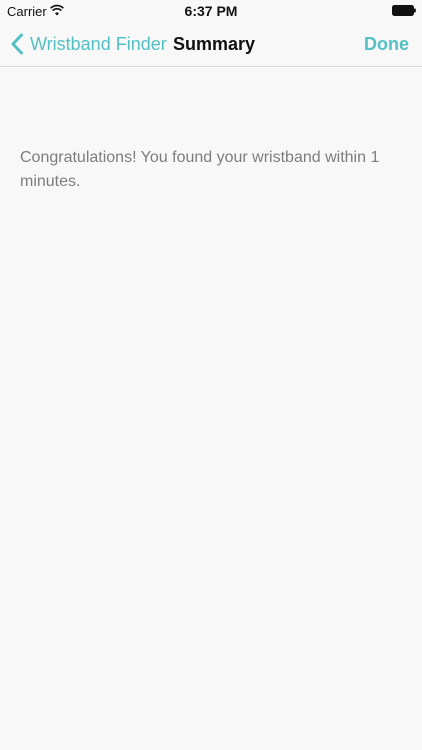  I want to click on back-button-label: Wristband Finder, so click(98, 43).